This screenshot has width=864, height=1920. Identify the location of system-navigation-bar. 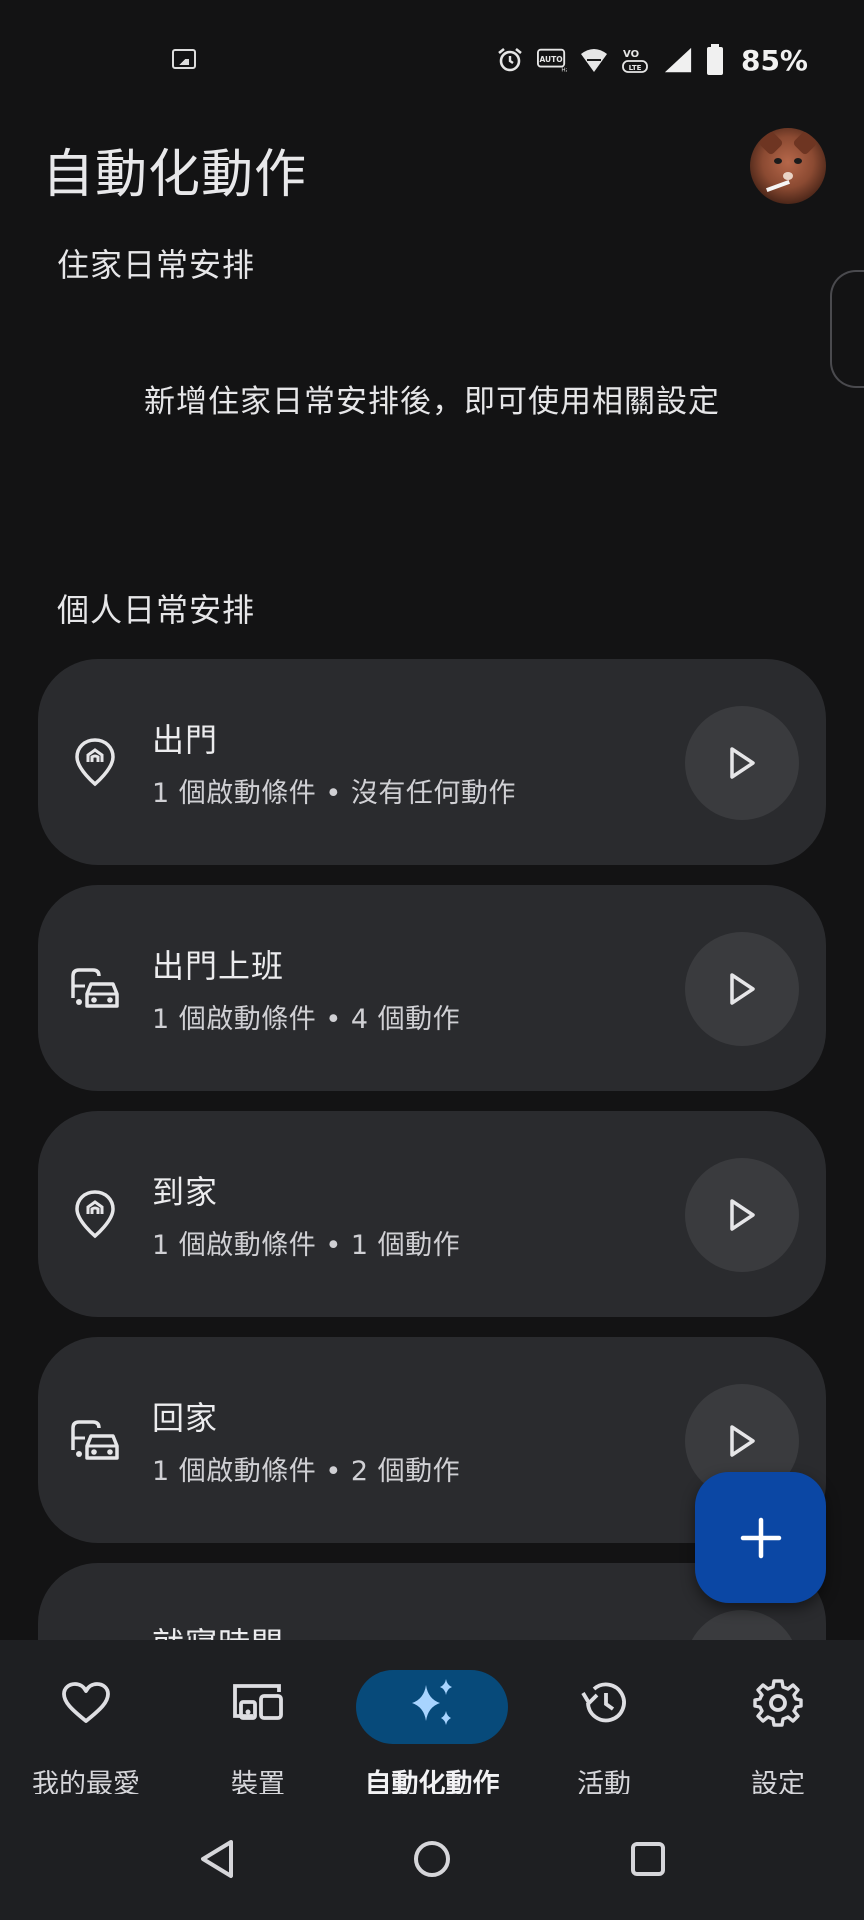
(432, 1857).